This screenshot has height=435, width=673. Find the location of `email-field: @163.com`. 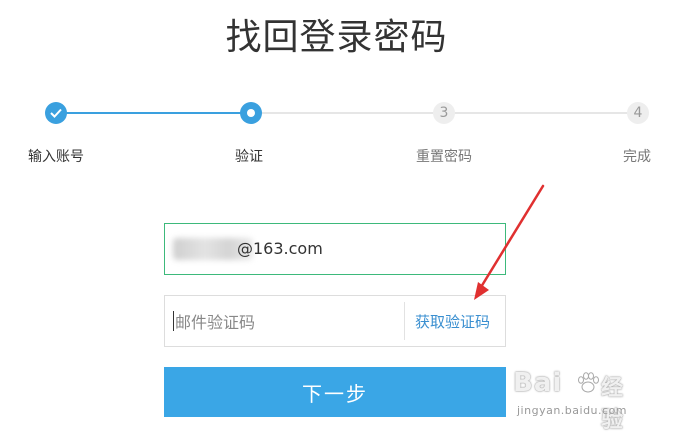

email-field: @163.com is located at coordinates (335, 249).